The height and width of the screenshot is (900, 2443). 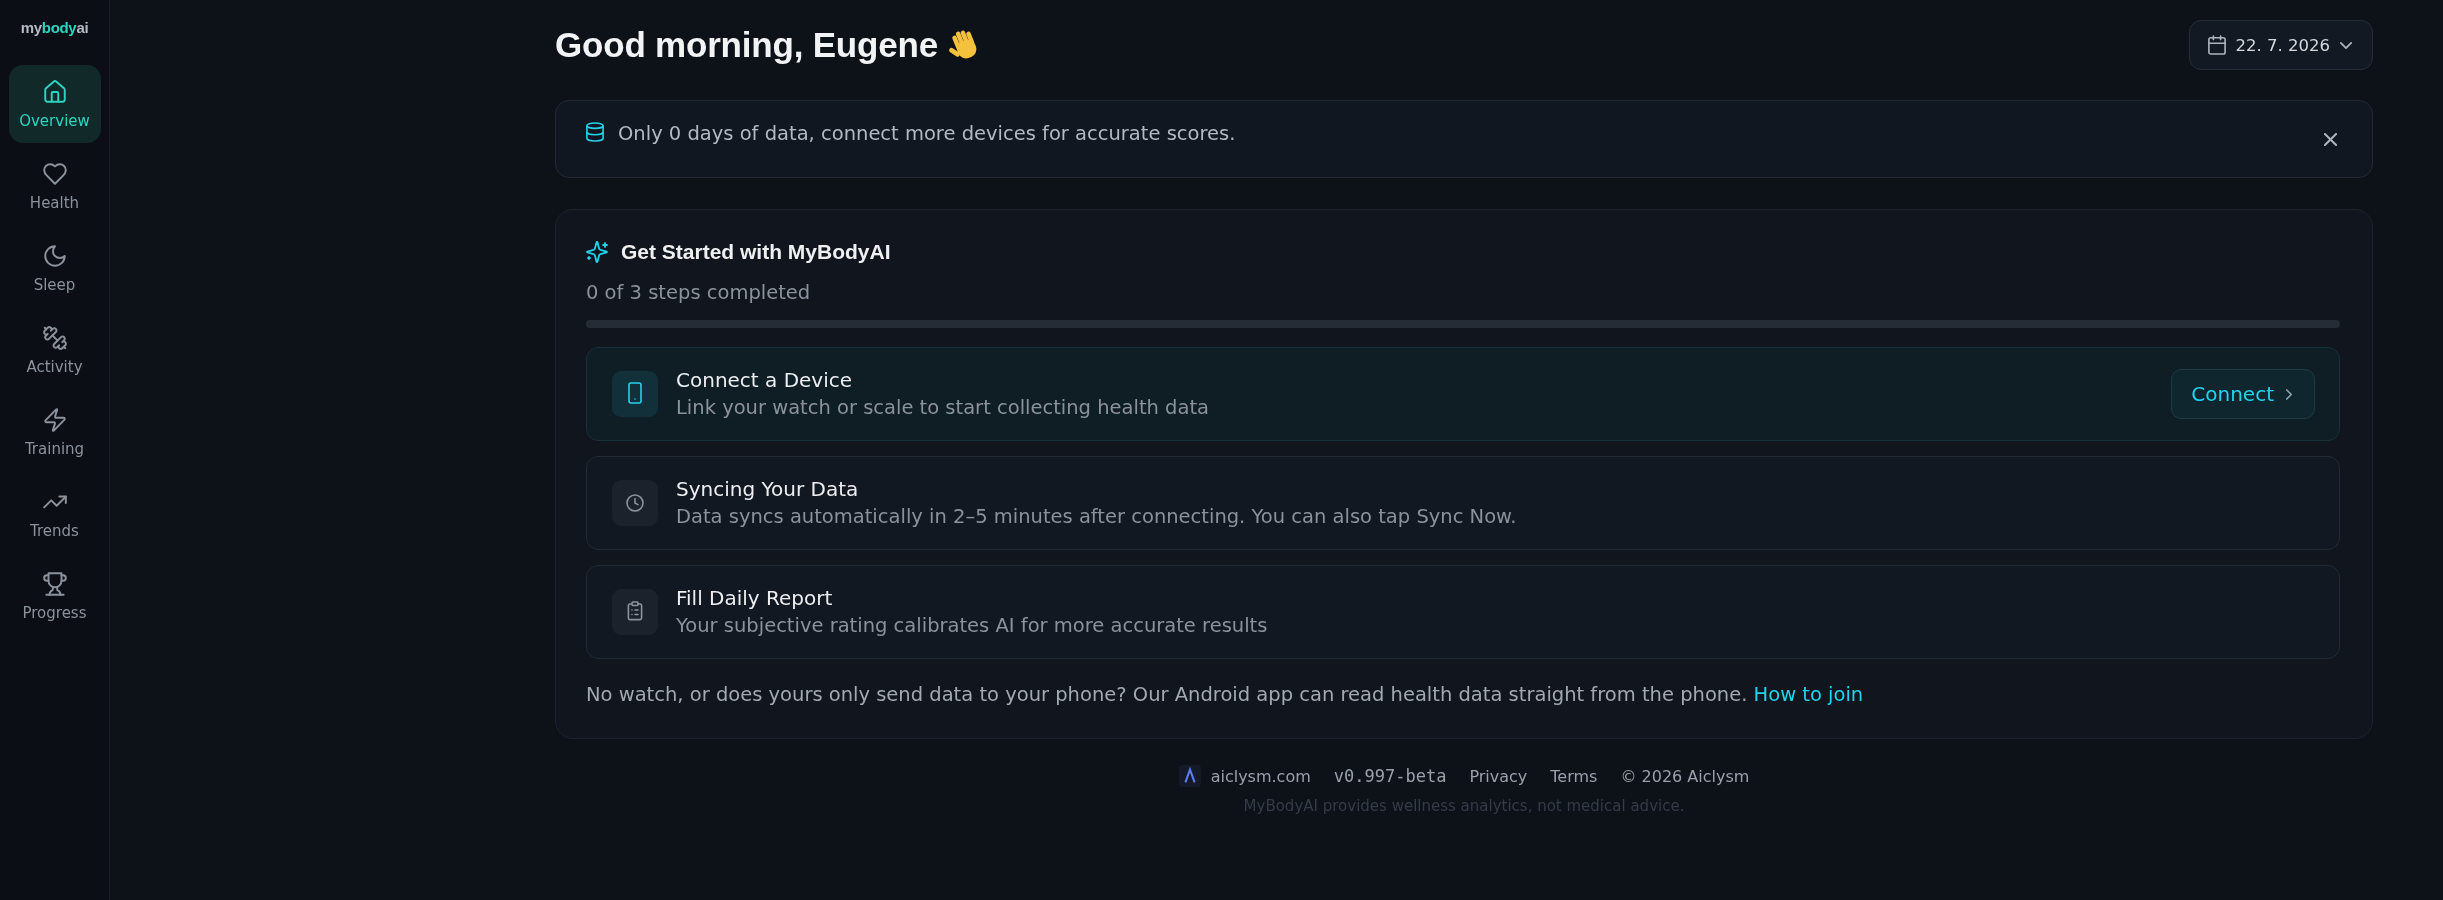 I want to click on clock-icon, so click(x=635, y=503).